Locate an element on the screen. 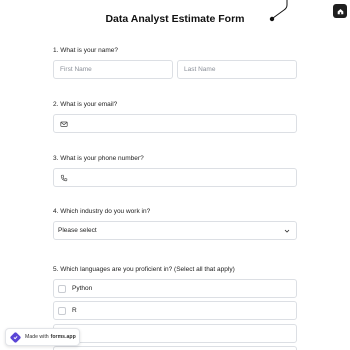  made-with-badge: Made with forms.app is located at coordinates (42, 337).